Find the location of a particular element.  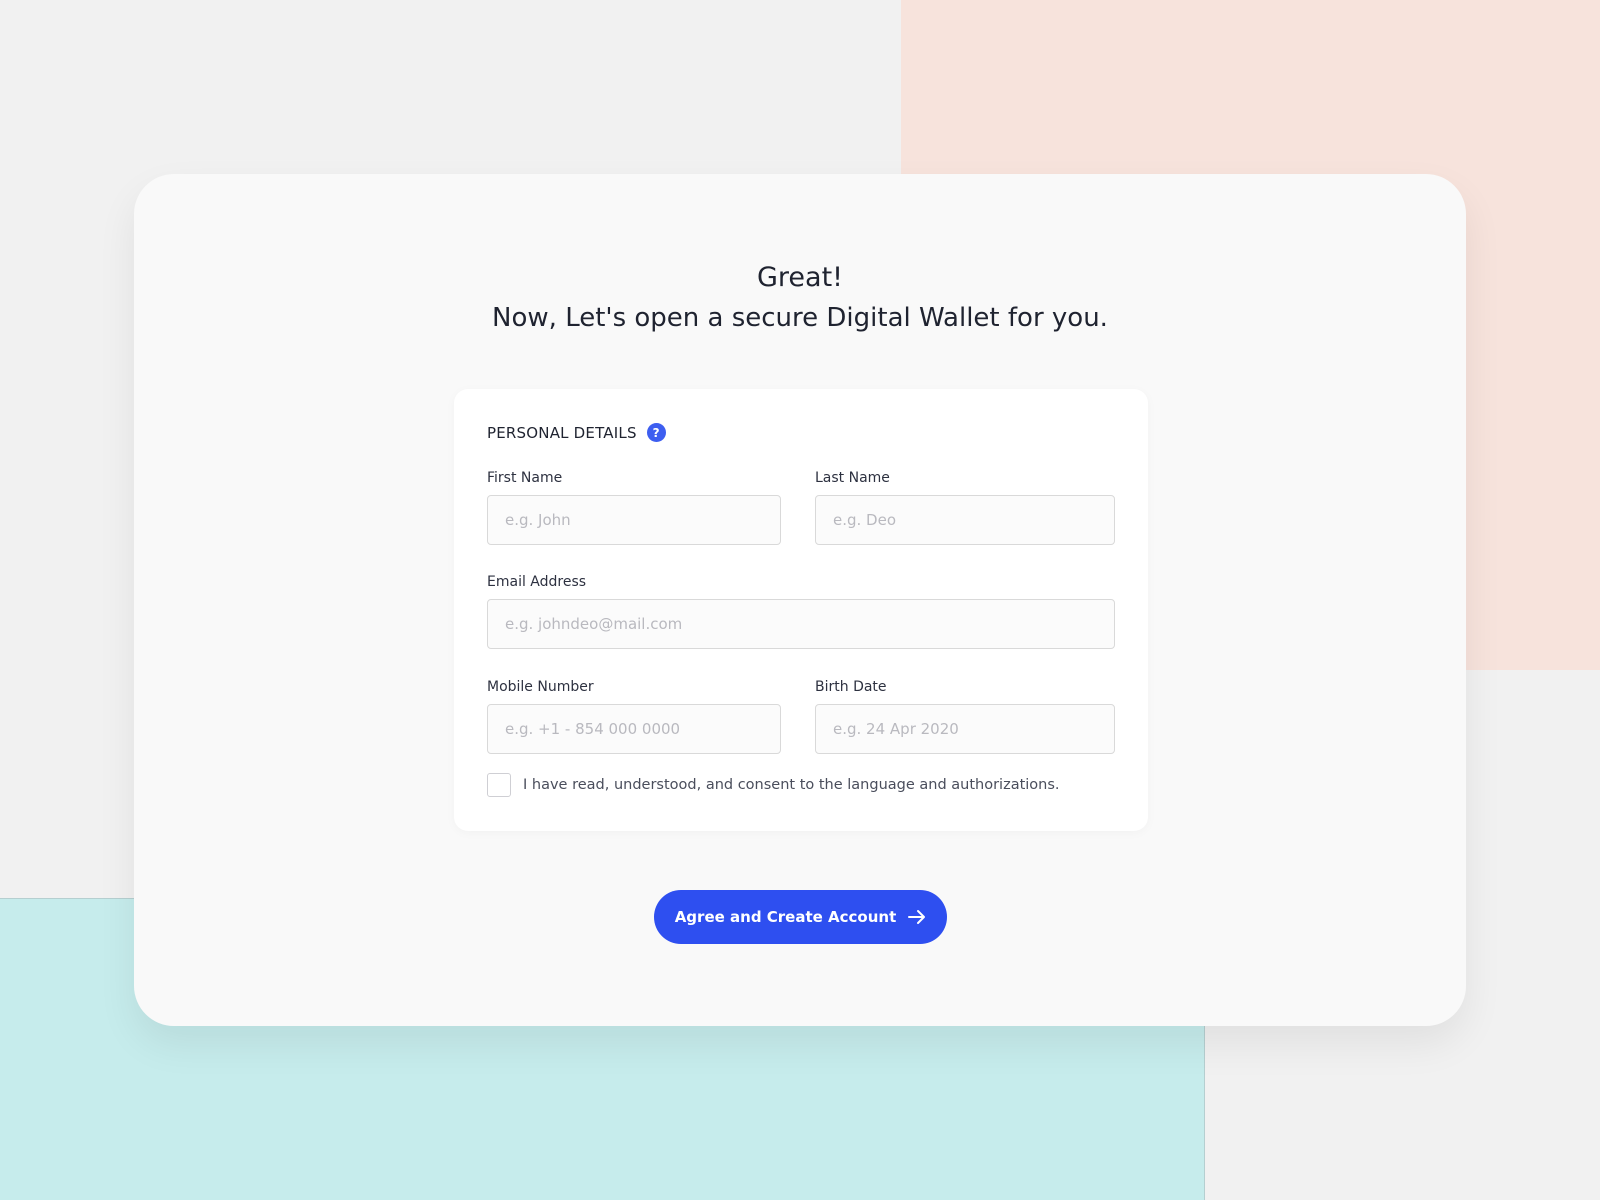

first-name-input is located at coordinates (634, 520).